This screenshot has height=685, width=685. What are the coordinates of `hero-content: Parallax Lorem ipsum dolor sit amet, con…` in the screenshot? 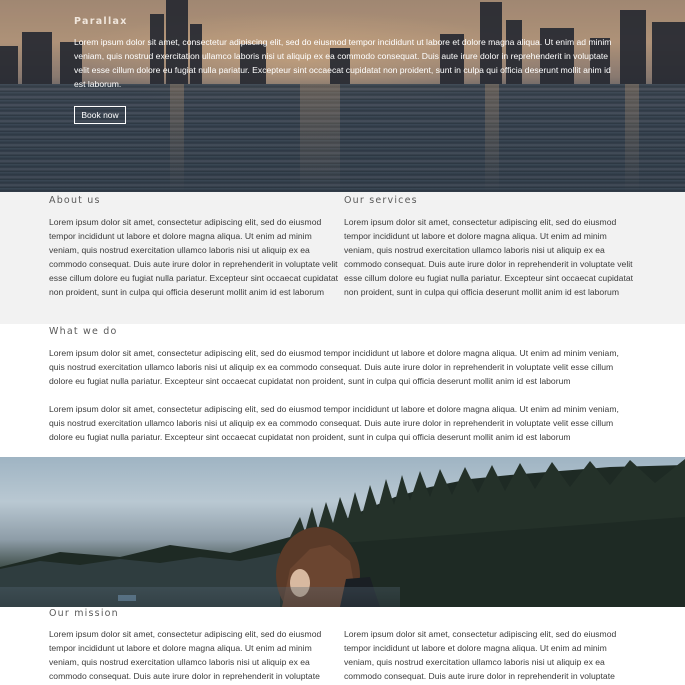 It's located at (344, 53).